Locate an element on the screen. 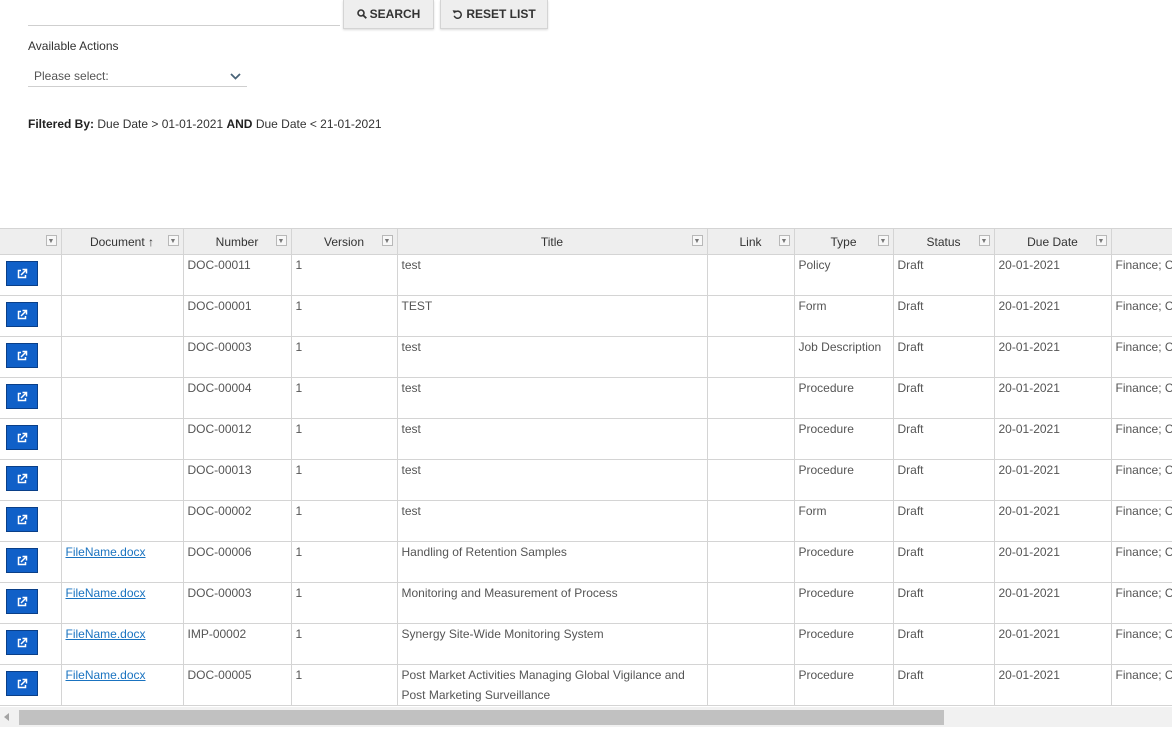 Image resolution: width=1172 pixels, height=734 pixels. cell-status: Draft is located at coordinates (944, 603).